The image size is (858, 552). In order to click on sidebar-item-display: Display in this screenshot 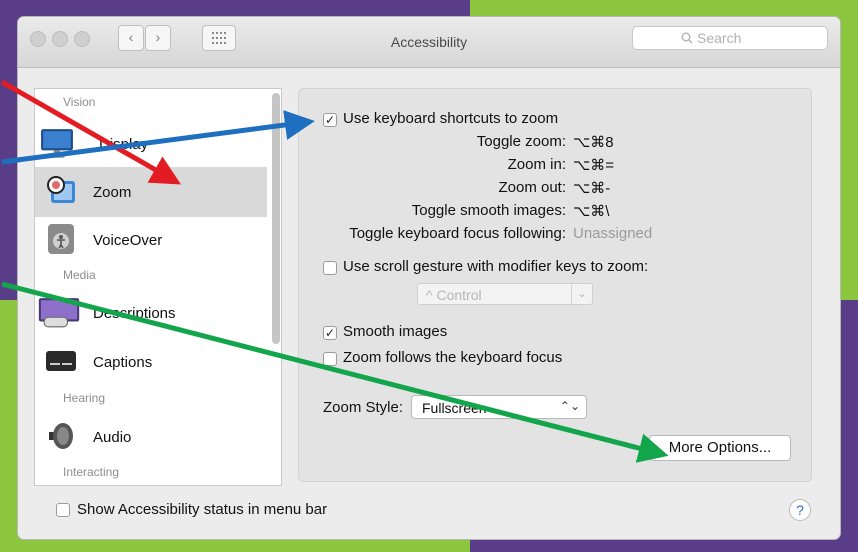, I will do `click(151, 144)`.